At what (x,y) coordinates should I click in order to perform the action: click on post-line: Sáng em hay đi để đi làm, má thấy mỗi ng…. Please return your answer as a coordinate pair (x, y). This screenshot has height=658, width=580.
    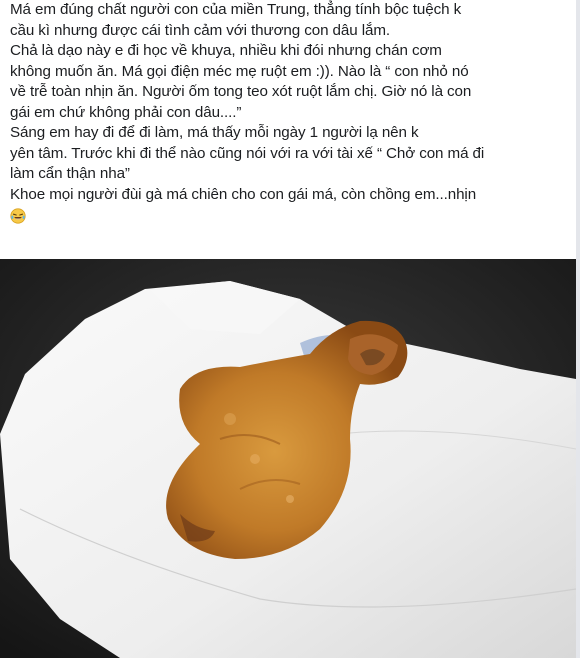
    Looking at the image, I should click on (214, 132).